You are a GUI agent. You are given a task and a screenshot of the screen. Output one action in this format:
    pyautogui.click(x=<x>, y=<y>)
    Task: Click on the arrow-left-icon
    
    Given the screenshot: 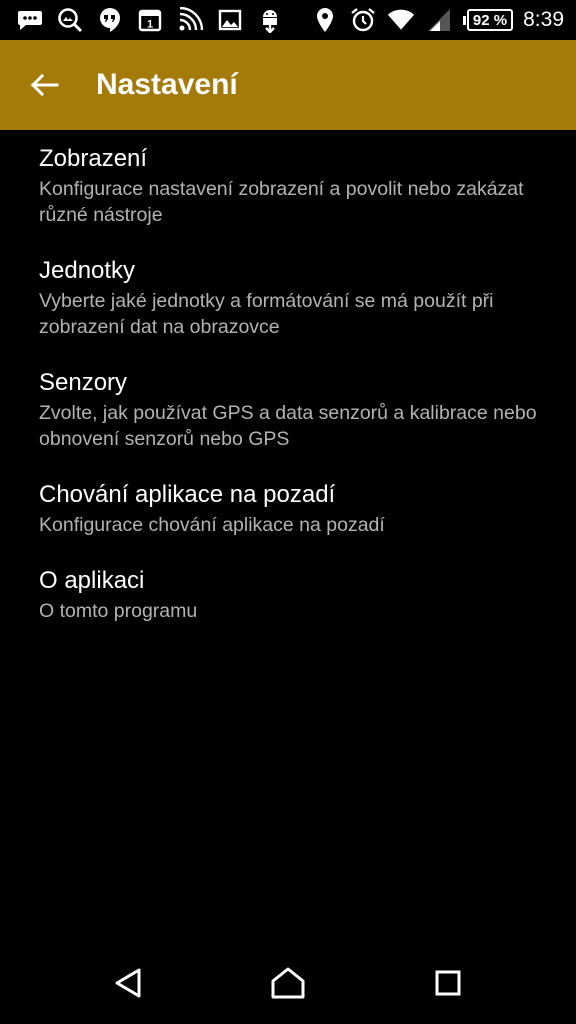 What is the action you would take?
    pyautogui.click(x=44, y=85)
    